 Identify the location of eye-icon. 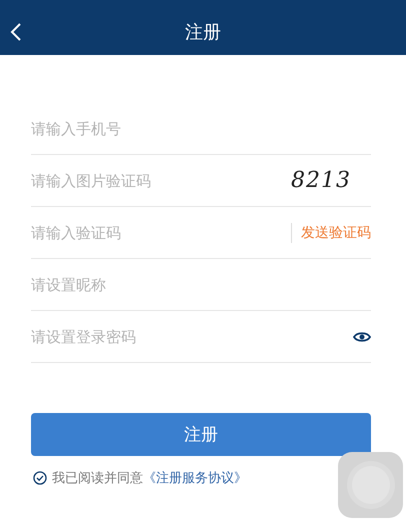
(362, 337).